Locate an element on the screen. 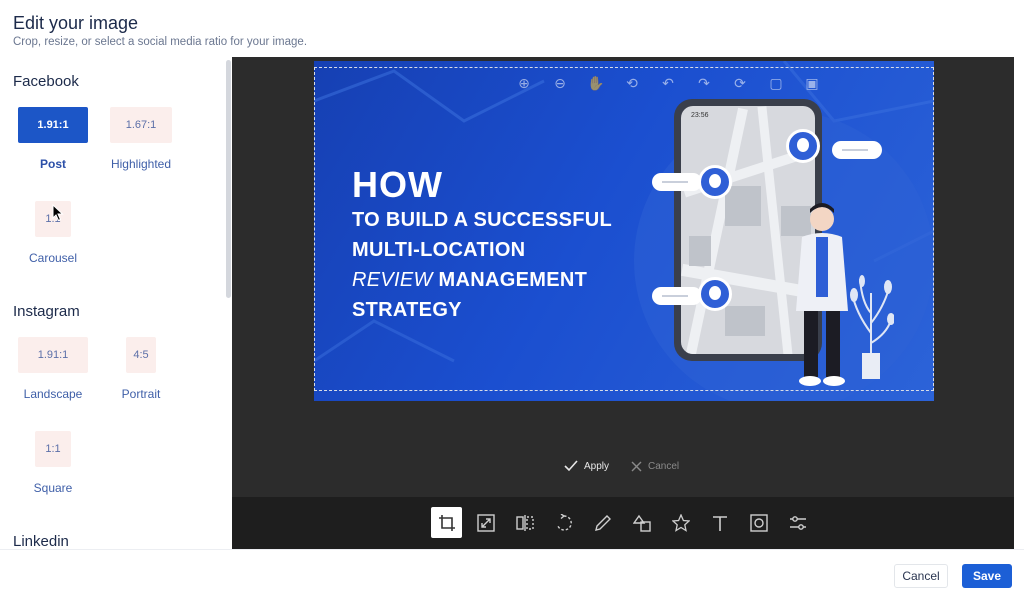 The height and width of the screenshot is (597, 1024). rotate-icon is located at coordinates (564, 522).